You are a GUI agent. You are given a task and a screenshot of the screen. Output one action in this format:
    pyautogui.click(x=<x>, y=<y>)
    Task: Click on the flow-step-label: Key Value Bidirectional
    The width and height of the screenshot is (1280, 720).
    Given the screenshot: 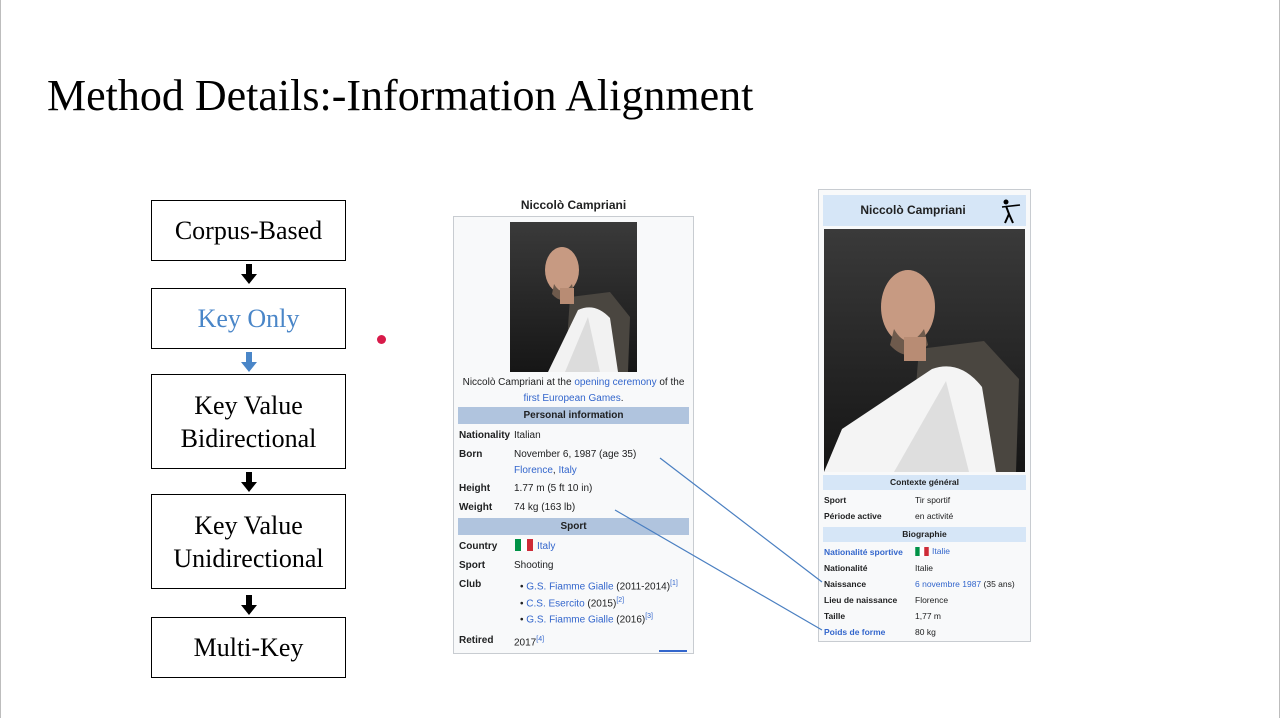 What is the action you would take?
    pyautogui.click(x=248, y=421)
    